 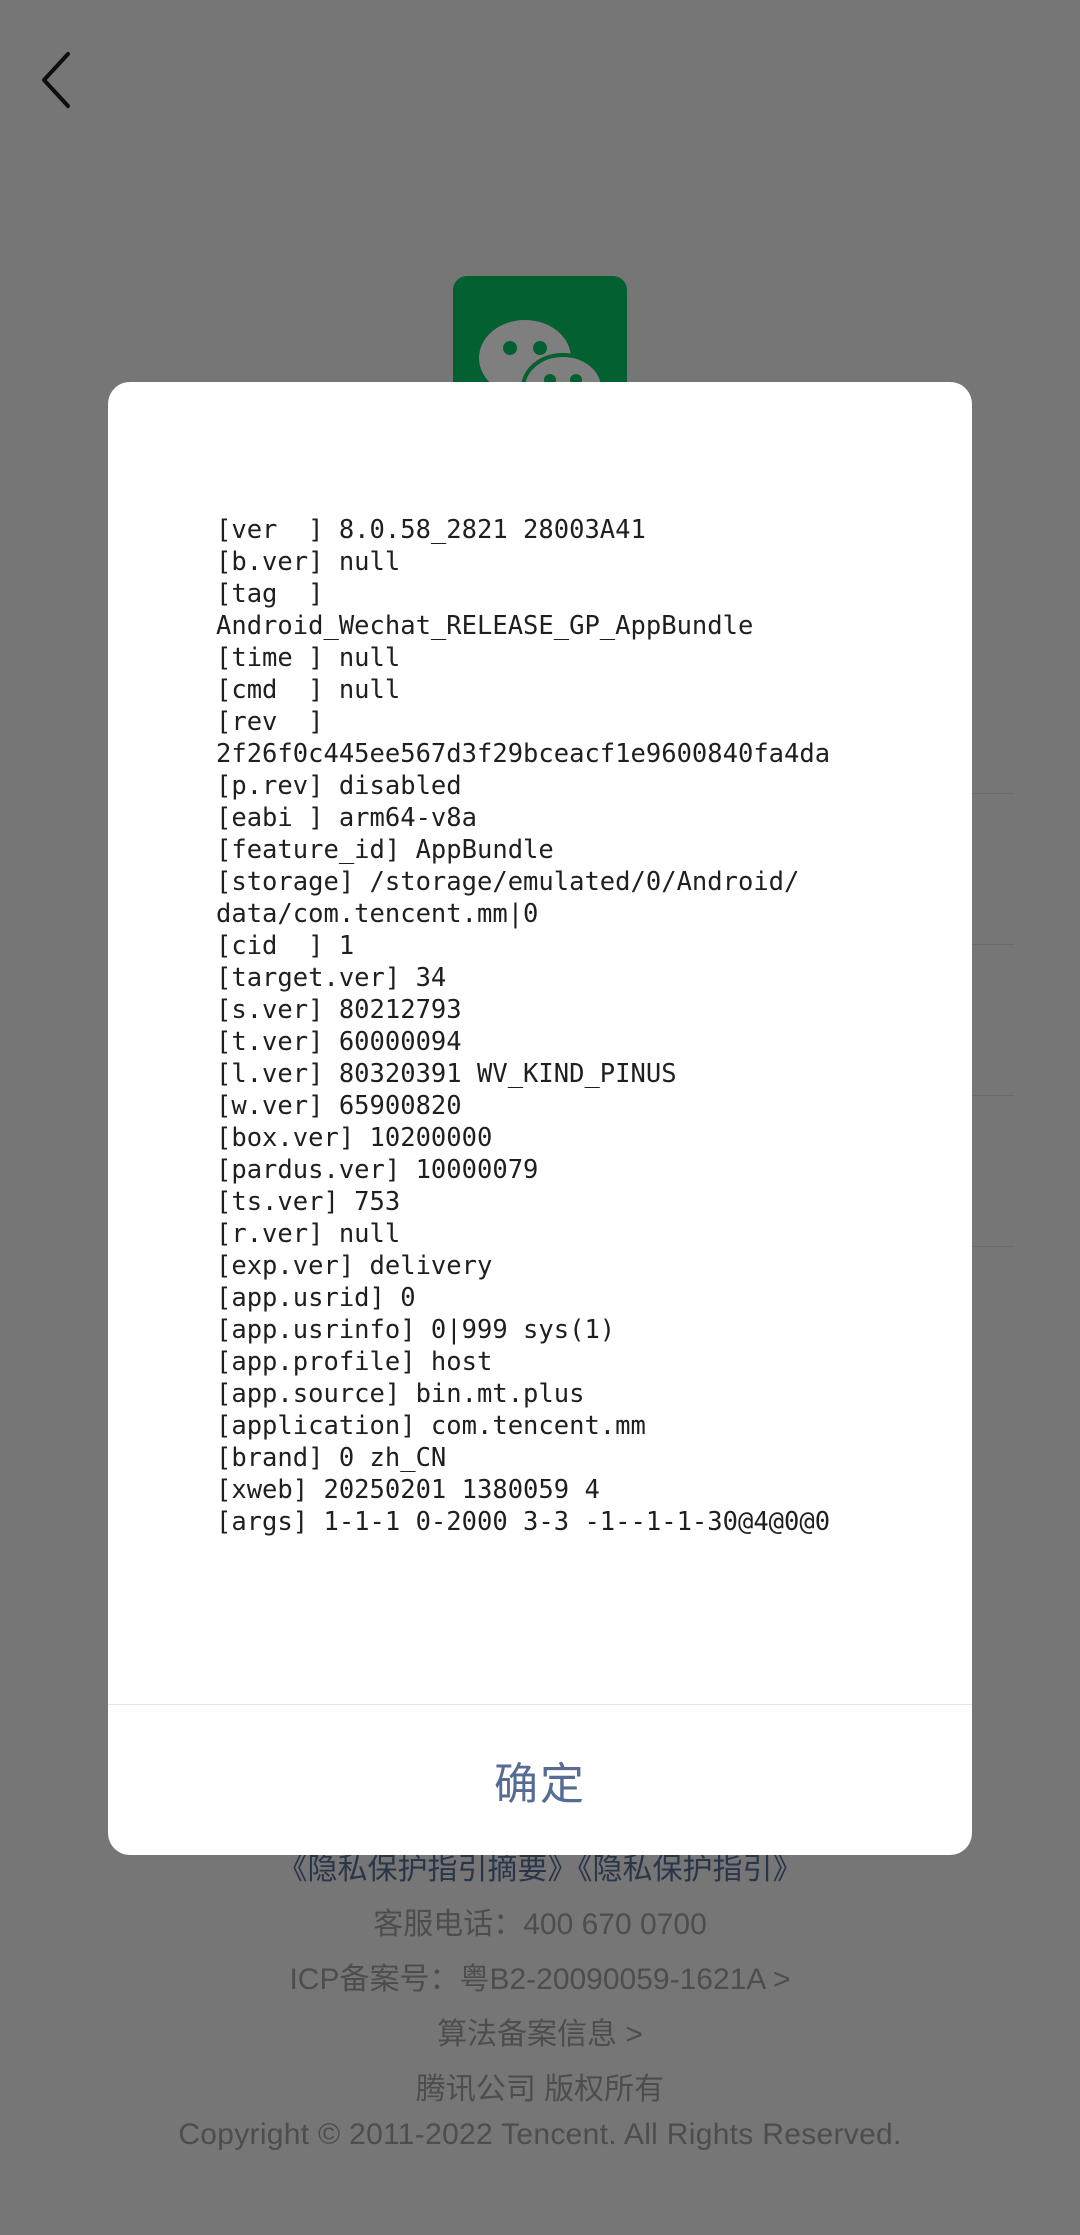 I want to click on info-line: [rev ], so click(x=270, y=722).